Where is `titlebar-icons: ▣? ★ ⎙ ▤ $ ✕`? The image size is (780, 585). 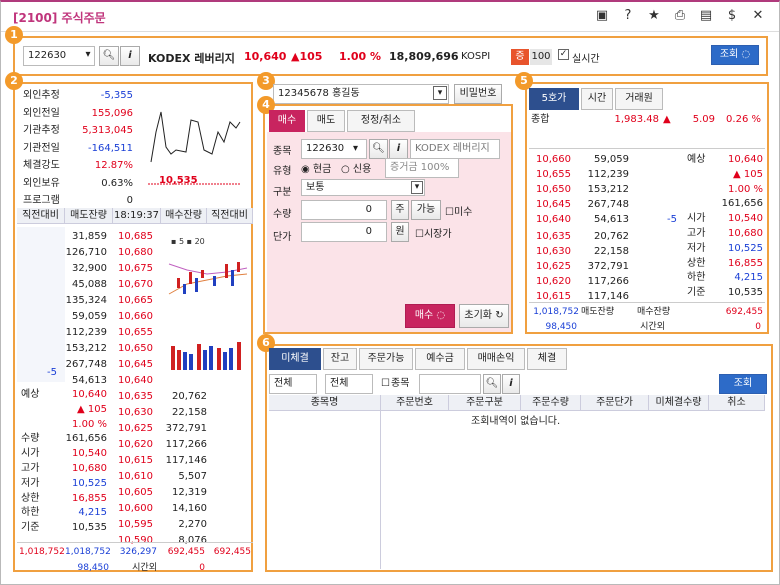 titlebar-icons: ▣? ★ ⎙ ▤ $ ✕ is located at coordinates (680, 15).